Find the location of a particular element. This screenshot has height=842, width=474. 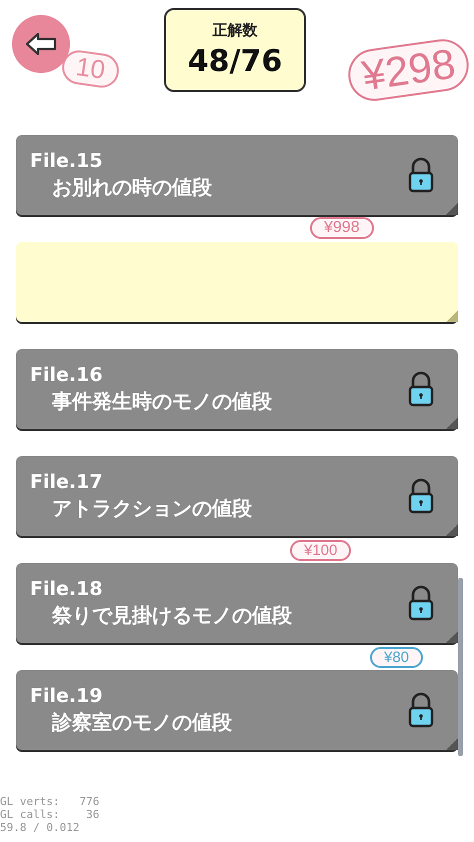

score-value: 48/76 is located at coordinates (235, 61).